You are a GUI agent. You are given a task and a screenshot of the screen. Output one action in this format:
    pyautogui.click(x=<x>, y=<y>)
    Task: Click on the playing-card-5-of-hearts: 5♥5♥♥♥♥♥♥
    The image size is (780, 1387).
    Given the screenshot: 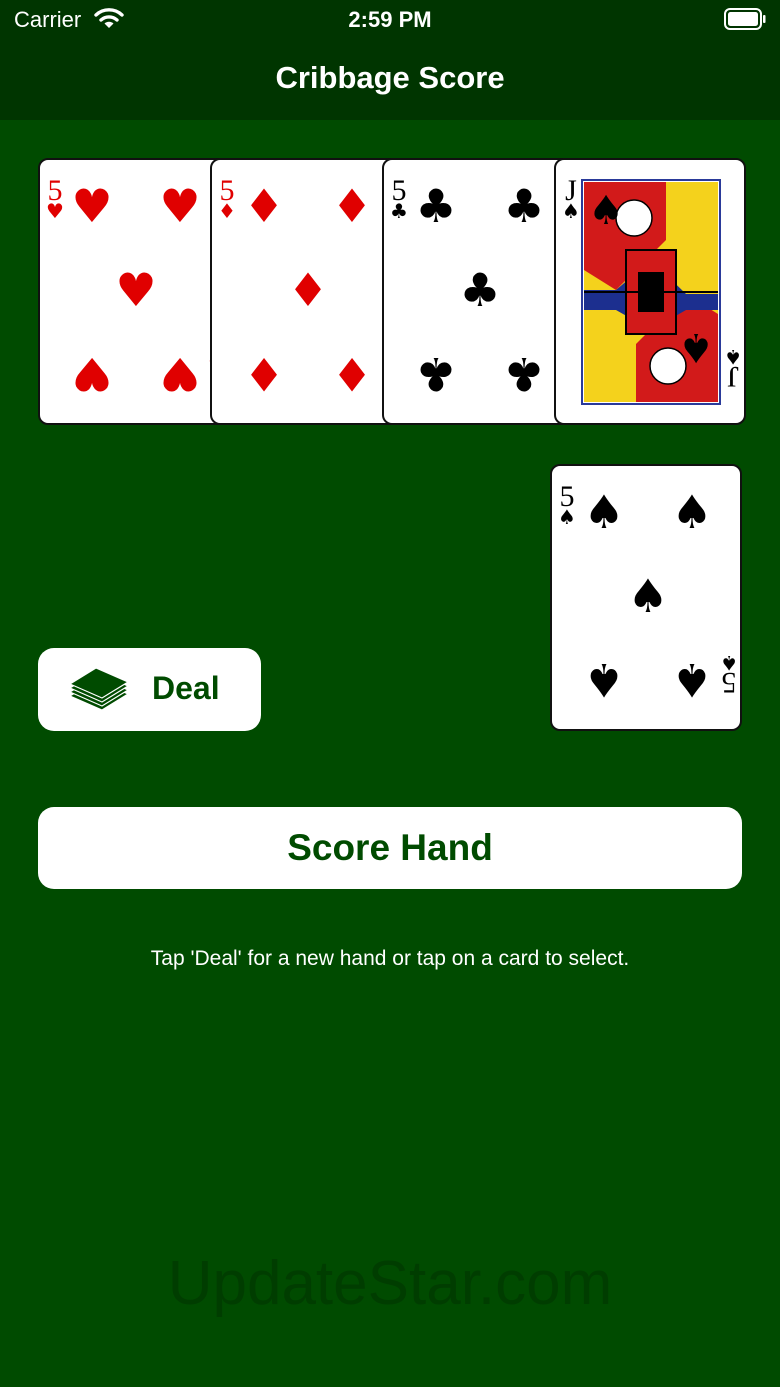 What is the action you would take?
    pyautogui.click(x=134, y=291)
    